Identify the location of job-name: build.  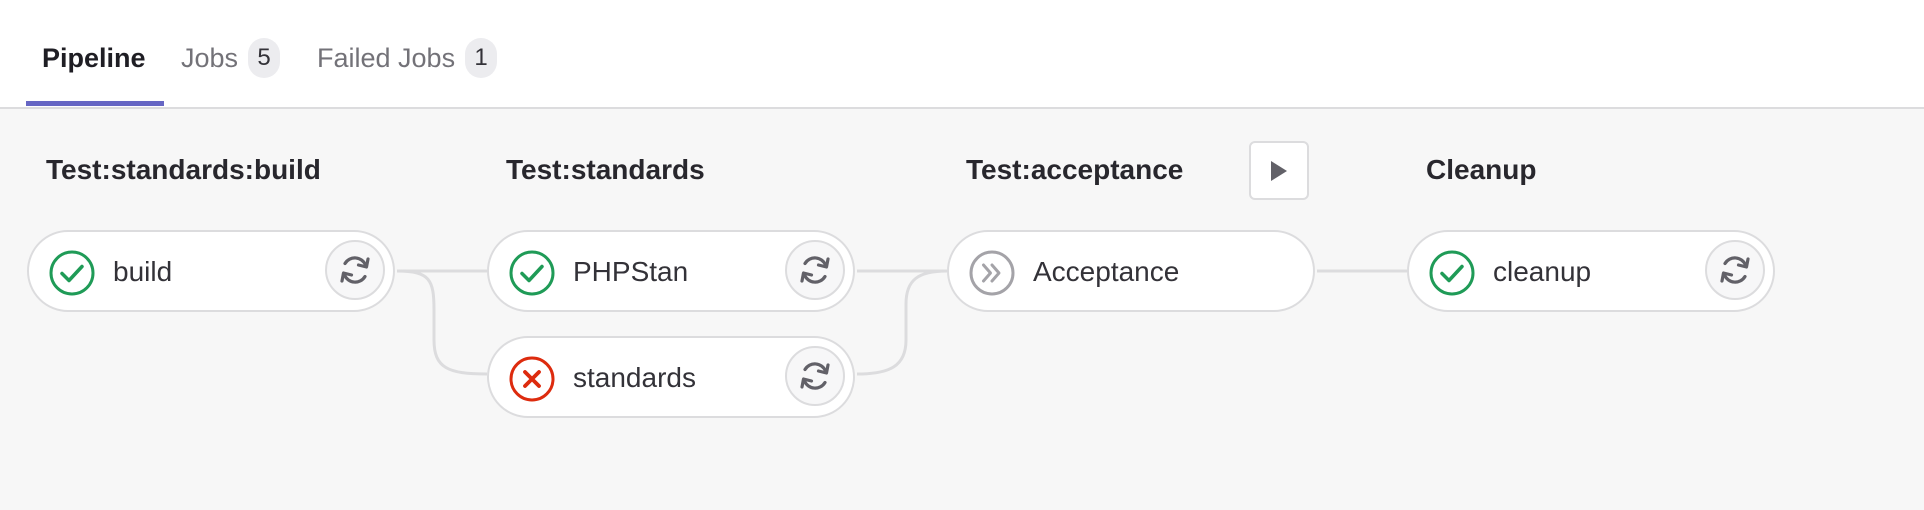
(143, 271).